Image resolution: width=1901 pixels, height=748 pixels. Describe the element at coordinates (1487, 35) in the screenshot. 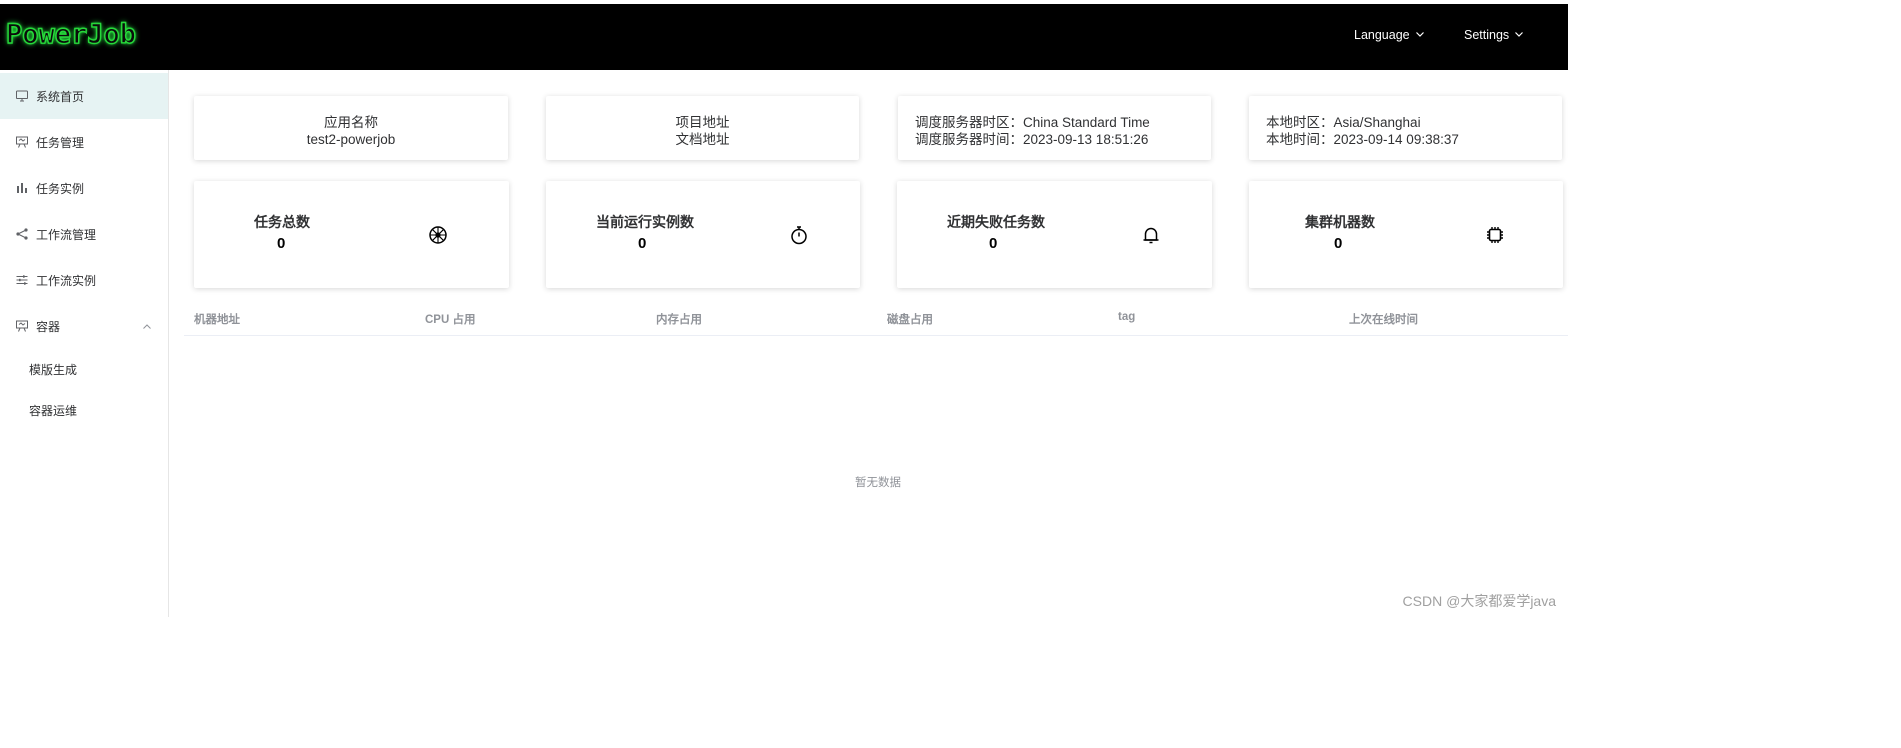

I see `settings-label: Settings` at that location.